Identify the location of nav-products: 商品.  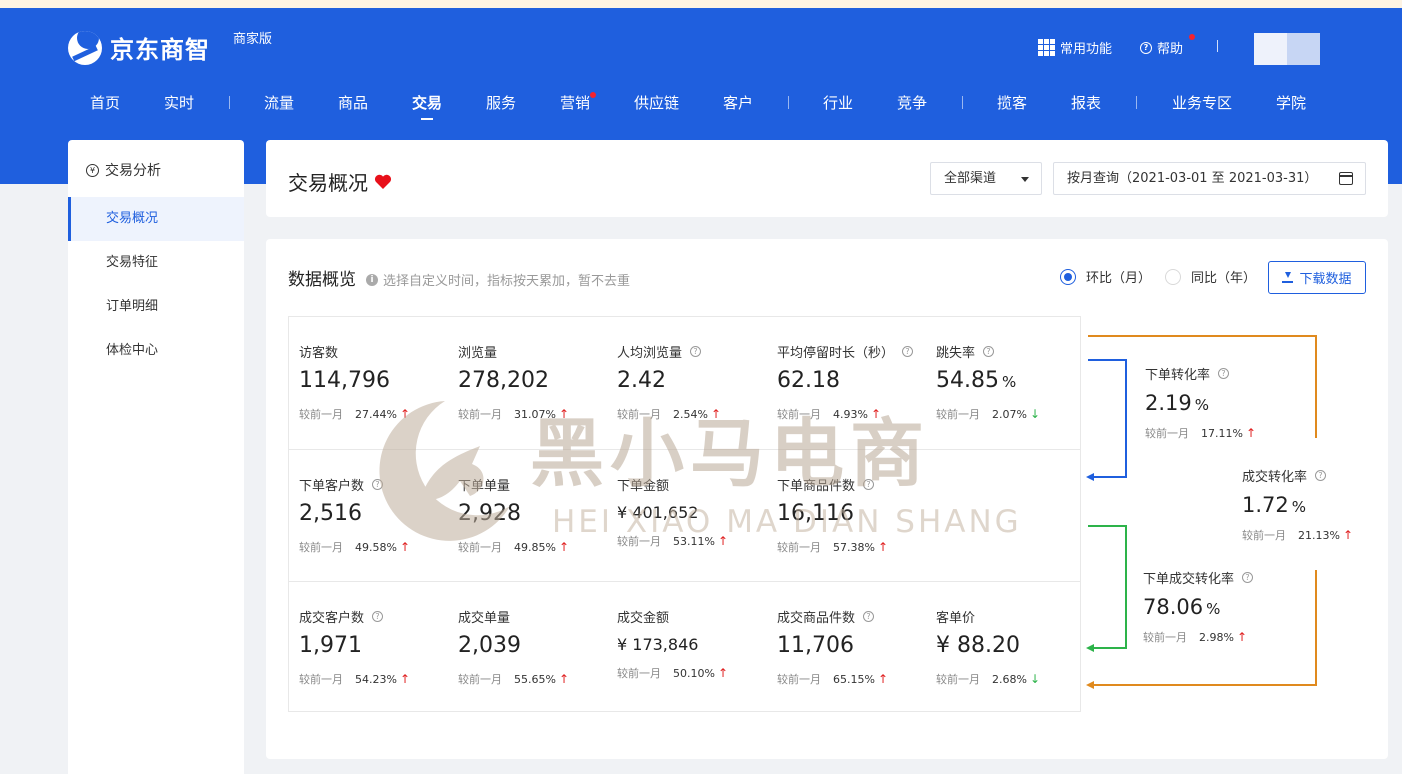
(353, 102).